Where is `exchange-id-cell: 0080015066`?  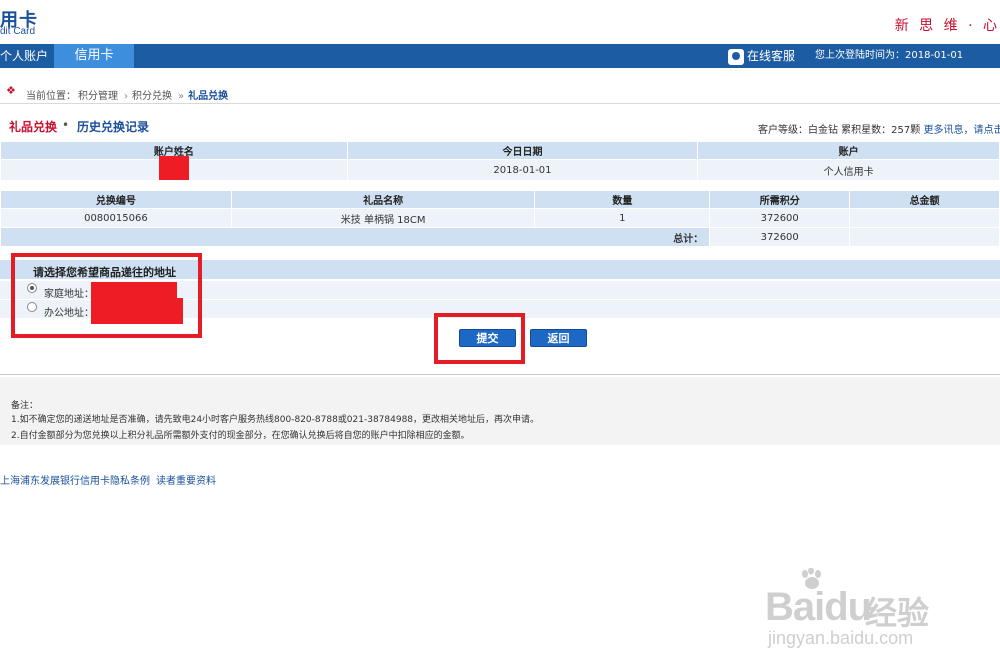
exchange-id-cell: 0080015066 is located at coordinates (116, 218).